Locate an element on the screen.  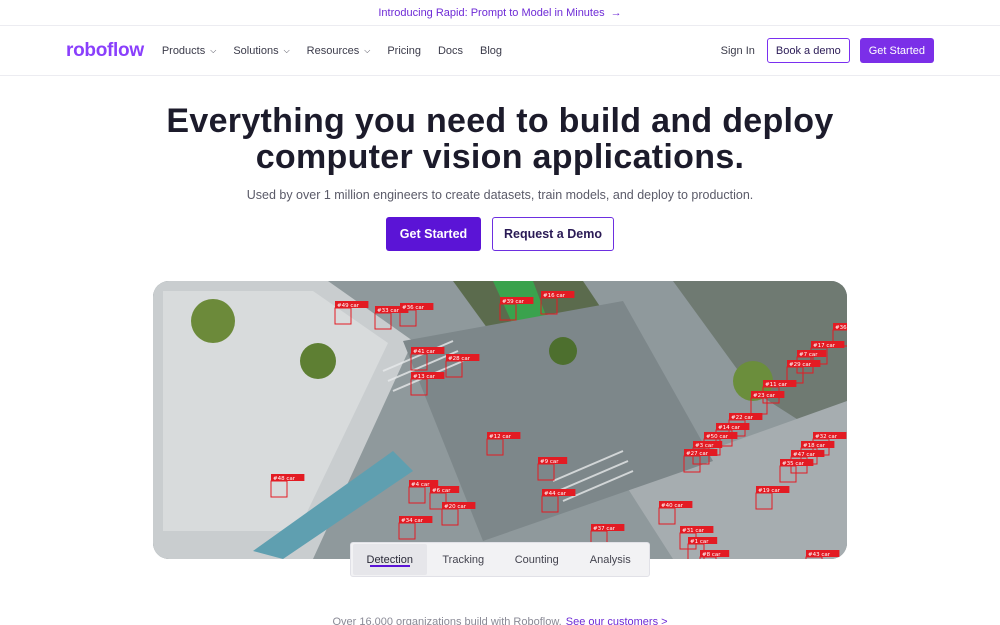
nav-docs: Docs is located at coordinates (450, 51).